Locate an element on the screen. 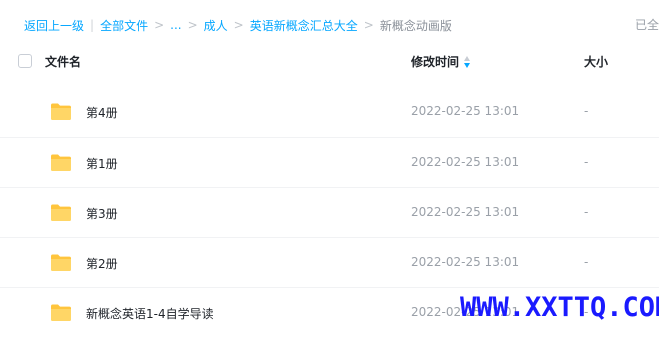  column-header-size: 大小 is located at coordinates (596, 61).